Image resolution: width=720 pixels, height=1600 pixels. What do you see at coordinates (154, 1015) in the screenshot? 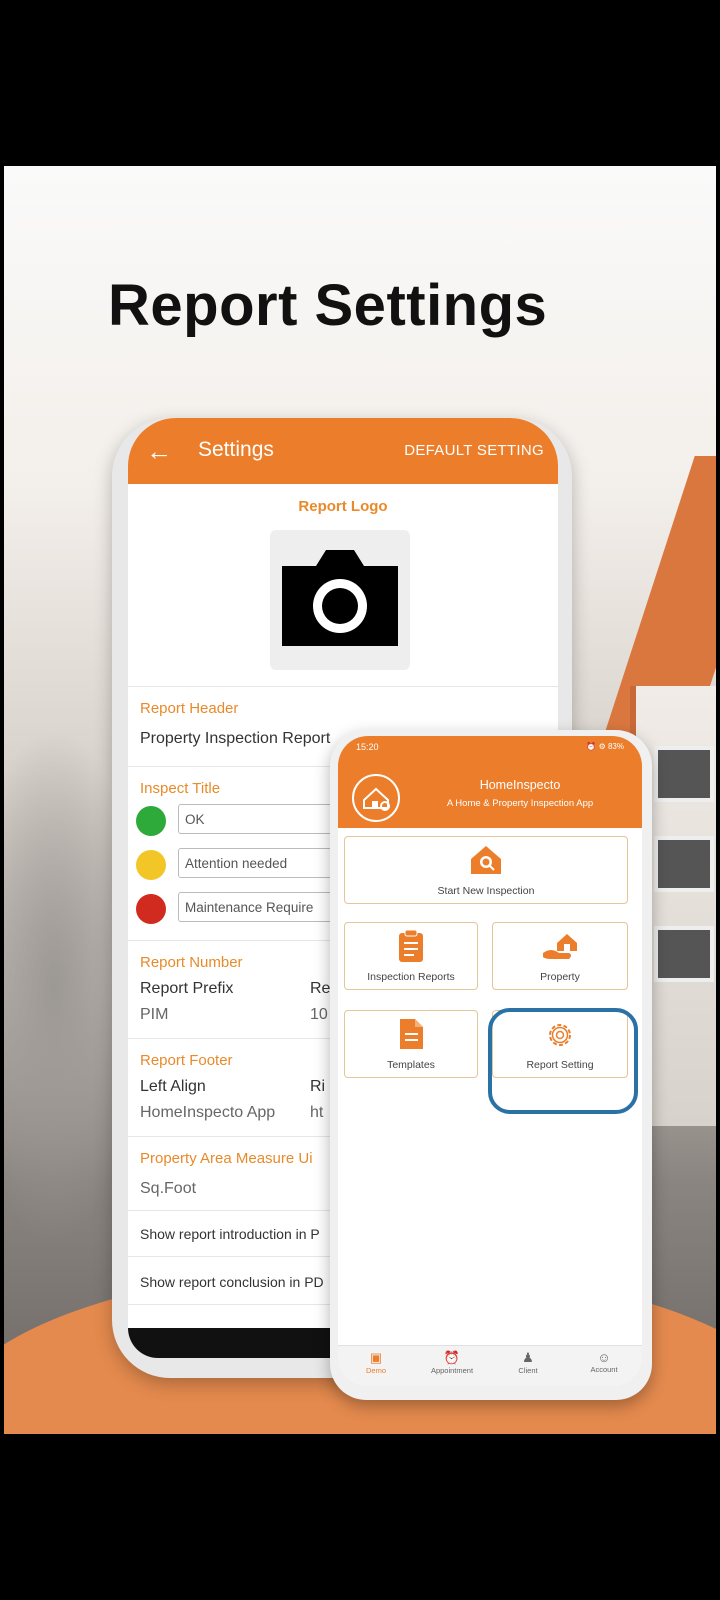
I see `report-prefix-field: PIM` at bounding box center [154, 1015].